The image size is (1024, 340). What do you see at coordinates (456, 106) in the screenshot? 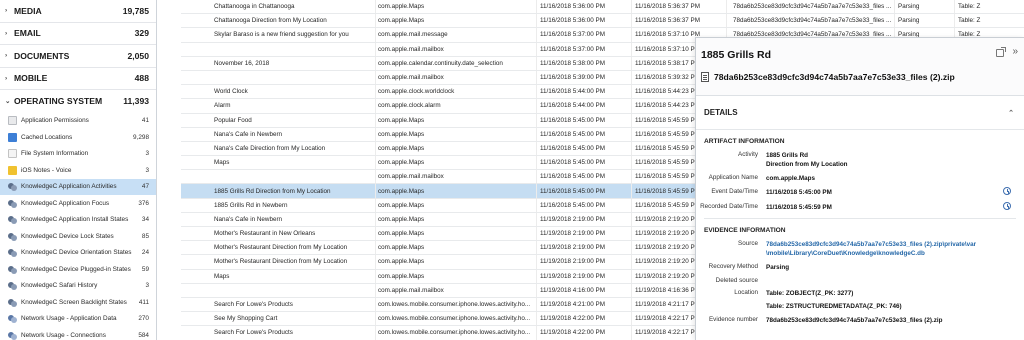
I see `table-cell: com.apple.clock.alarm` at bounding box center [456, 106].